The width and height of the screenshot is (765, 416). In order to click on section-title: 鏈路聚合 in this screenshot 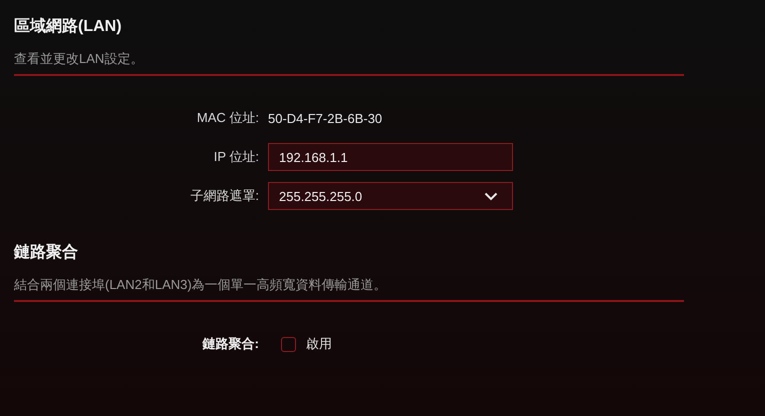, I will do `click(46, 252)`.